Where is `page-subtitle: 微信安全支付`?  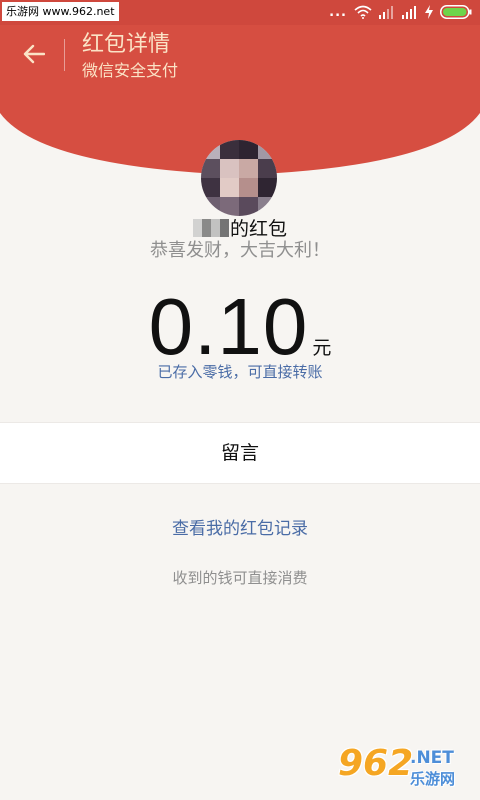
page-subtitle: 微信安全支付 is located at coordinates (130, 70).